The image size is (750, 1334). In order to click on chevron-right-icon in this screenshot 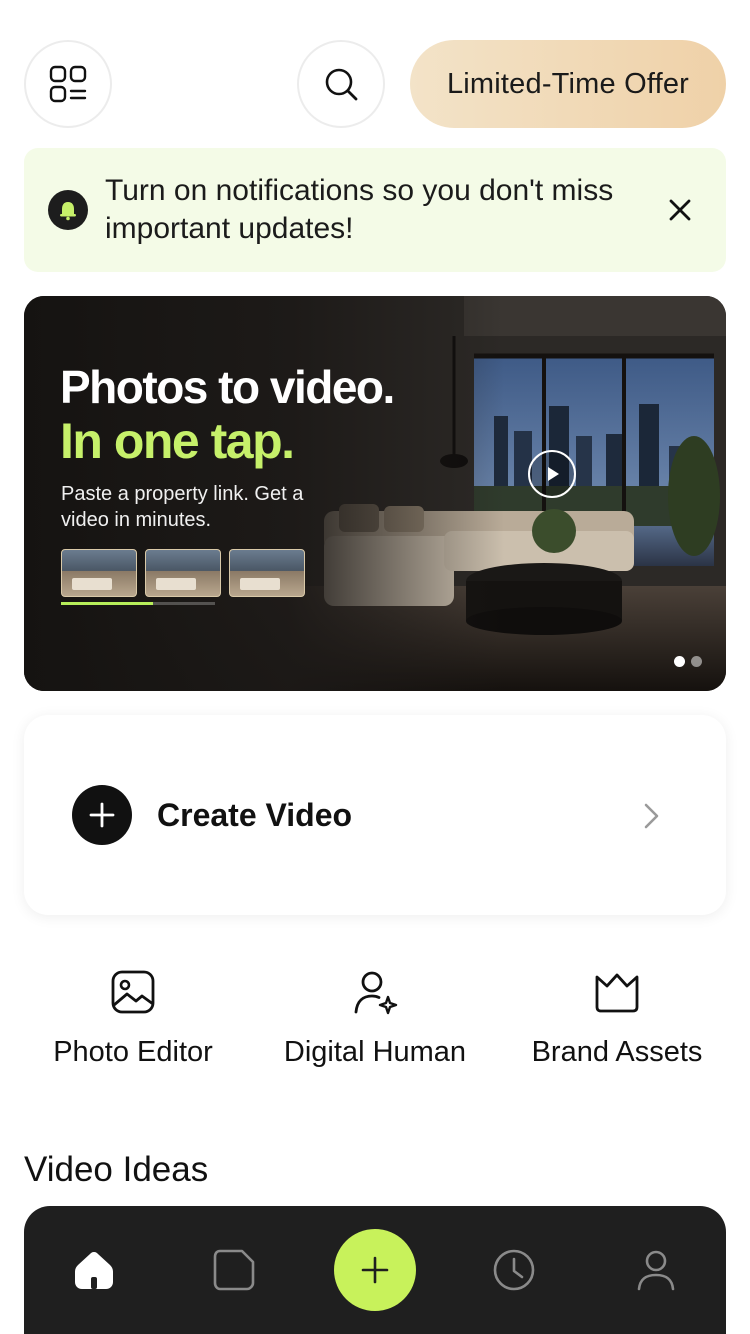, I will do `click(651, 816)`.